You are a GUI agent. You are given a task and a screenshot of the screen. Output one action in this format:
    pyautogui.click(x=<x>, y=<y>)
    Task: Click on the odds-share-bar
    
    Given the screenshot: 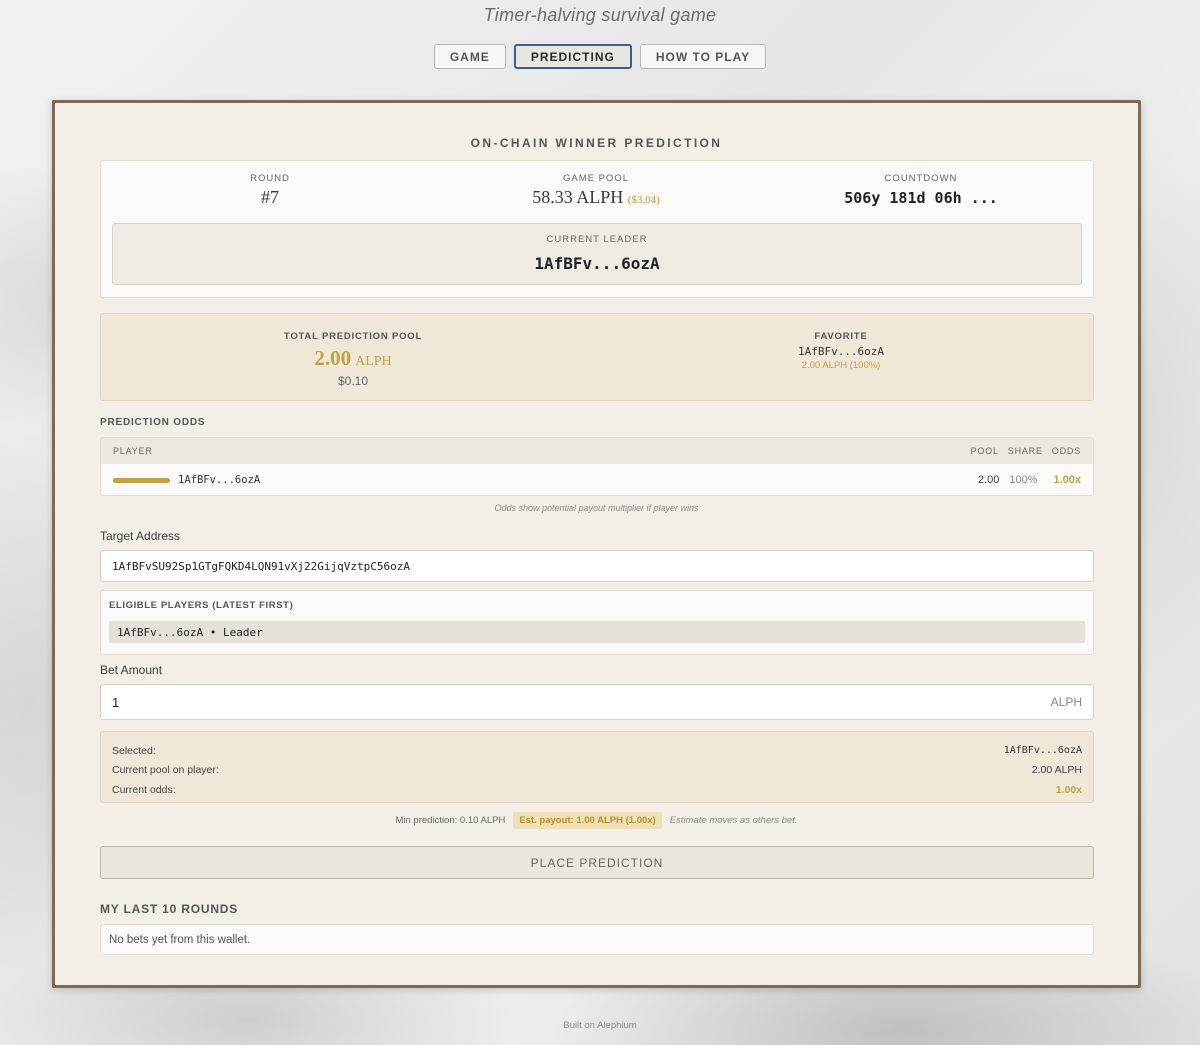 What is the action you would take?
    pyautogui.click(x=141, y=480)
    